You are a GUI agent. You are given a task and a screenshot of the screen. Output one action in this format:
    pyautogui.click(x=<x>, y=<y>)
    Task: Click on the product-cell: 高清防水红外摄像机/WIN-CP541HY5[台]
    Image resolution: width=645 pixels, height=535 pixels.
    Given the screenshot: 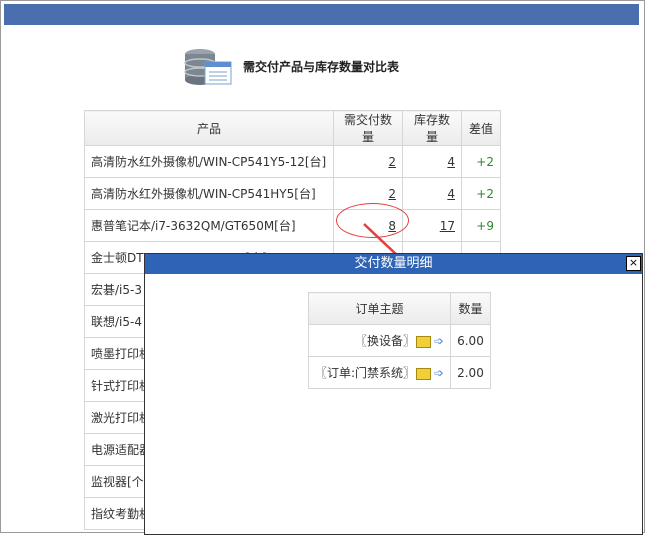 What is the action you would take?
    pyautogui.click(x=209, y=193)
    